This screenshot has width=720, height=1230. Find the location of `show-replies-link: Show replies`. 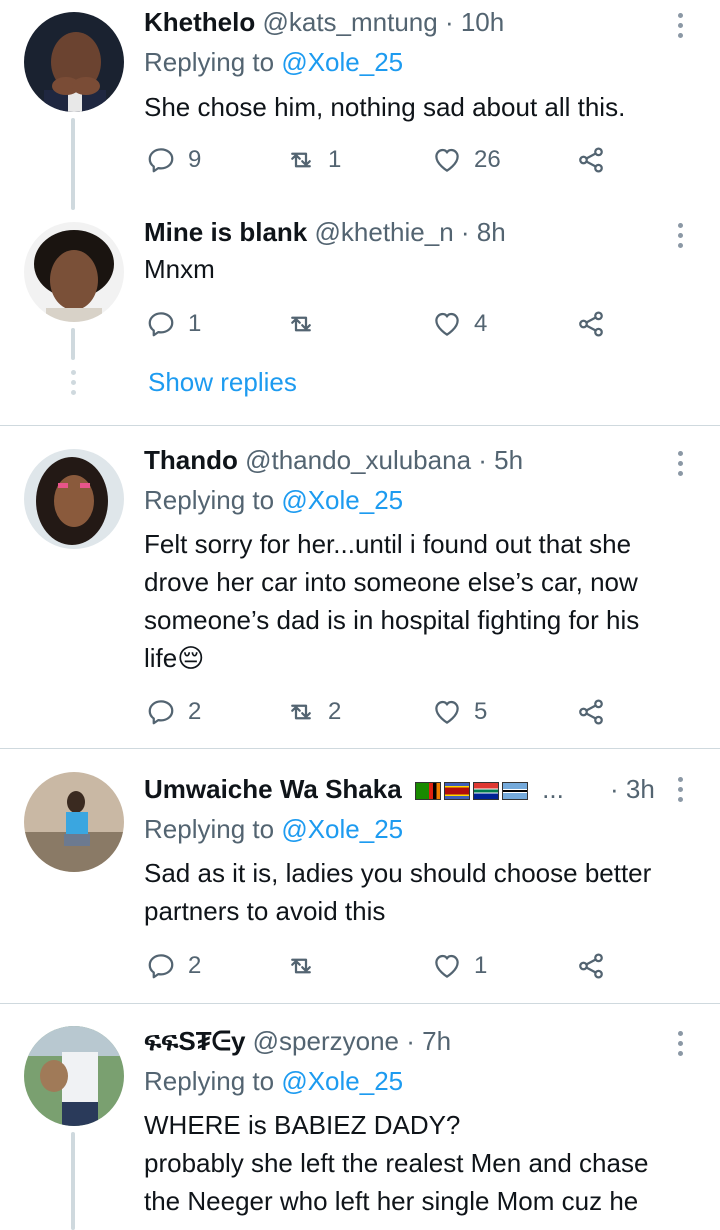

show-replies-link: Show replies is located at coordinates (222, 382).